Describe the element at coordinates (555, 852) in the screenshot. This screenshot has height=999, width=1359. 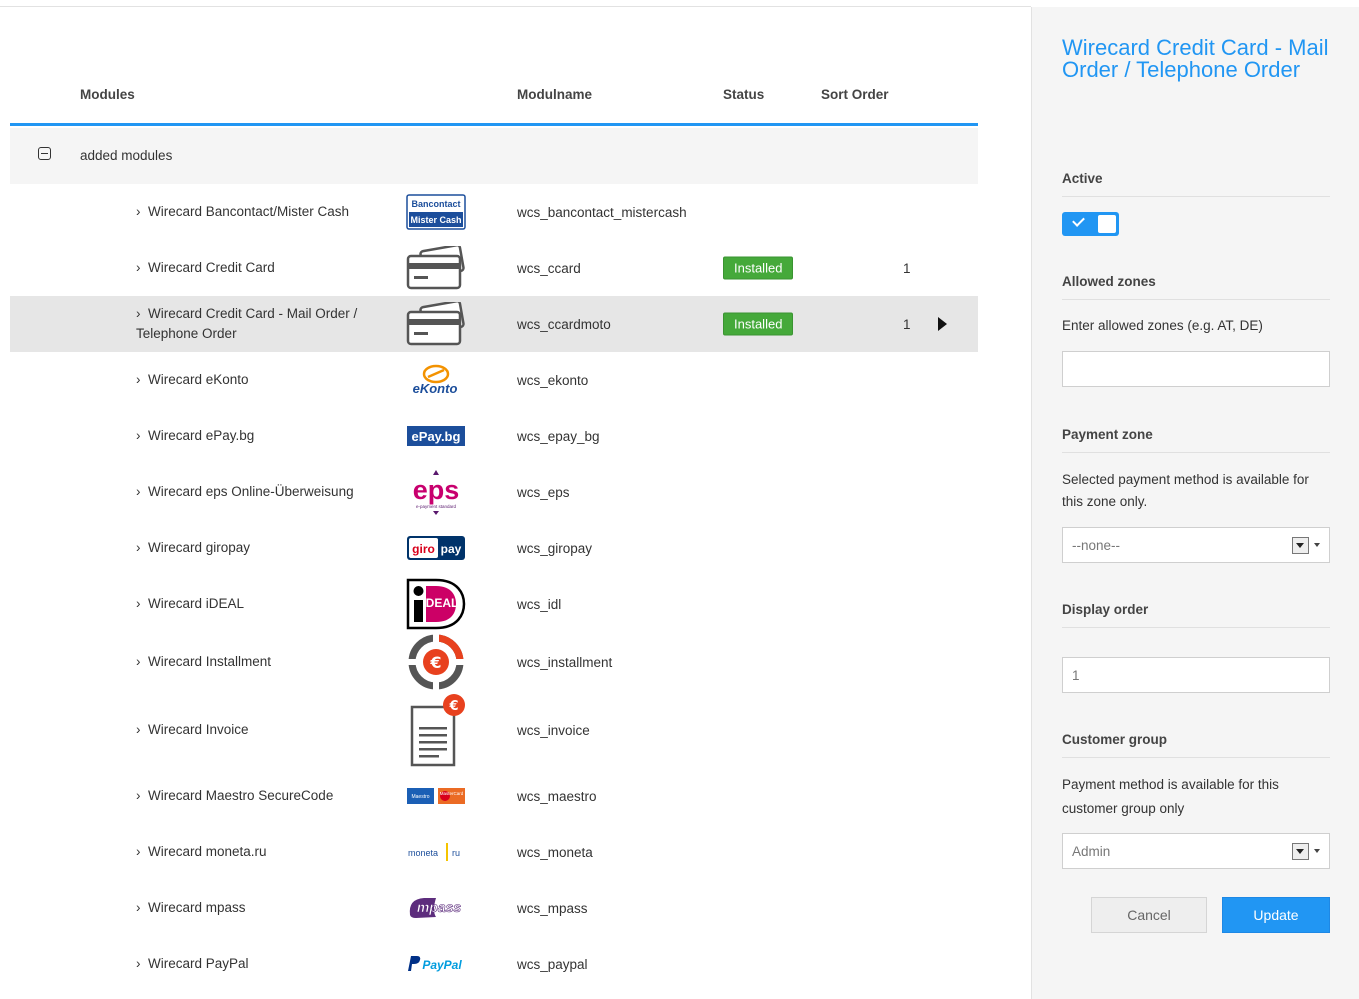
I see `module-id: wcs_moneta` at that location.